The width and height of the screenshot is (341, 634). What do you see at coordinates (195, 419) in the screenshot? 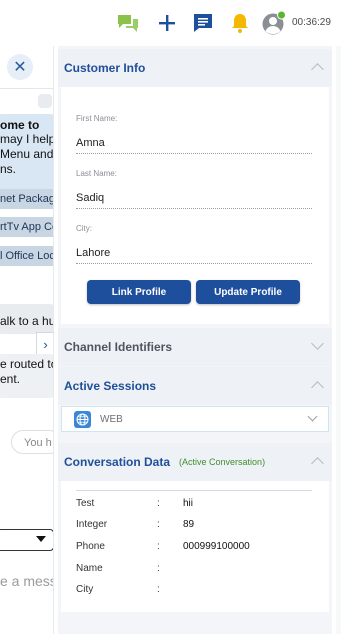
I see `session-item-web: WEB` at bounding box center [195, 419].